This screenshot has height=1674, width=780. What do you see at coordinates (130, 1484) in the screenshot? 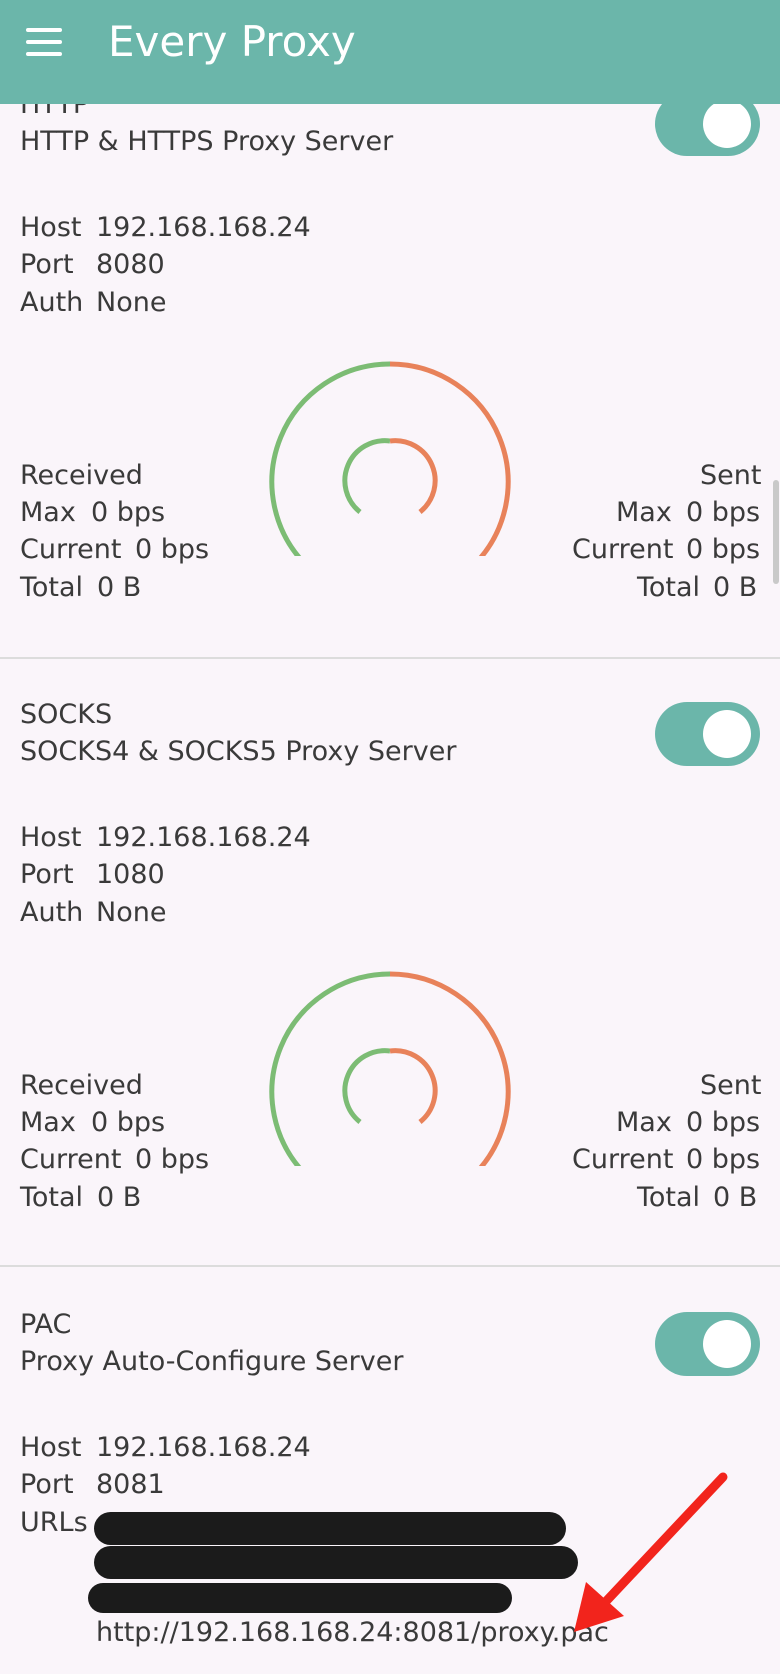
I see `port-value: 8081` at bounding box center [130, 1484].